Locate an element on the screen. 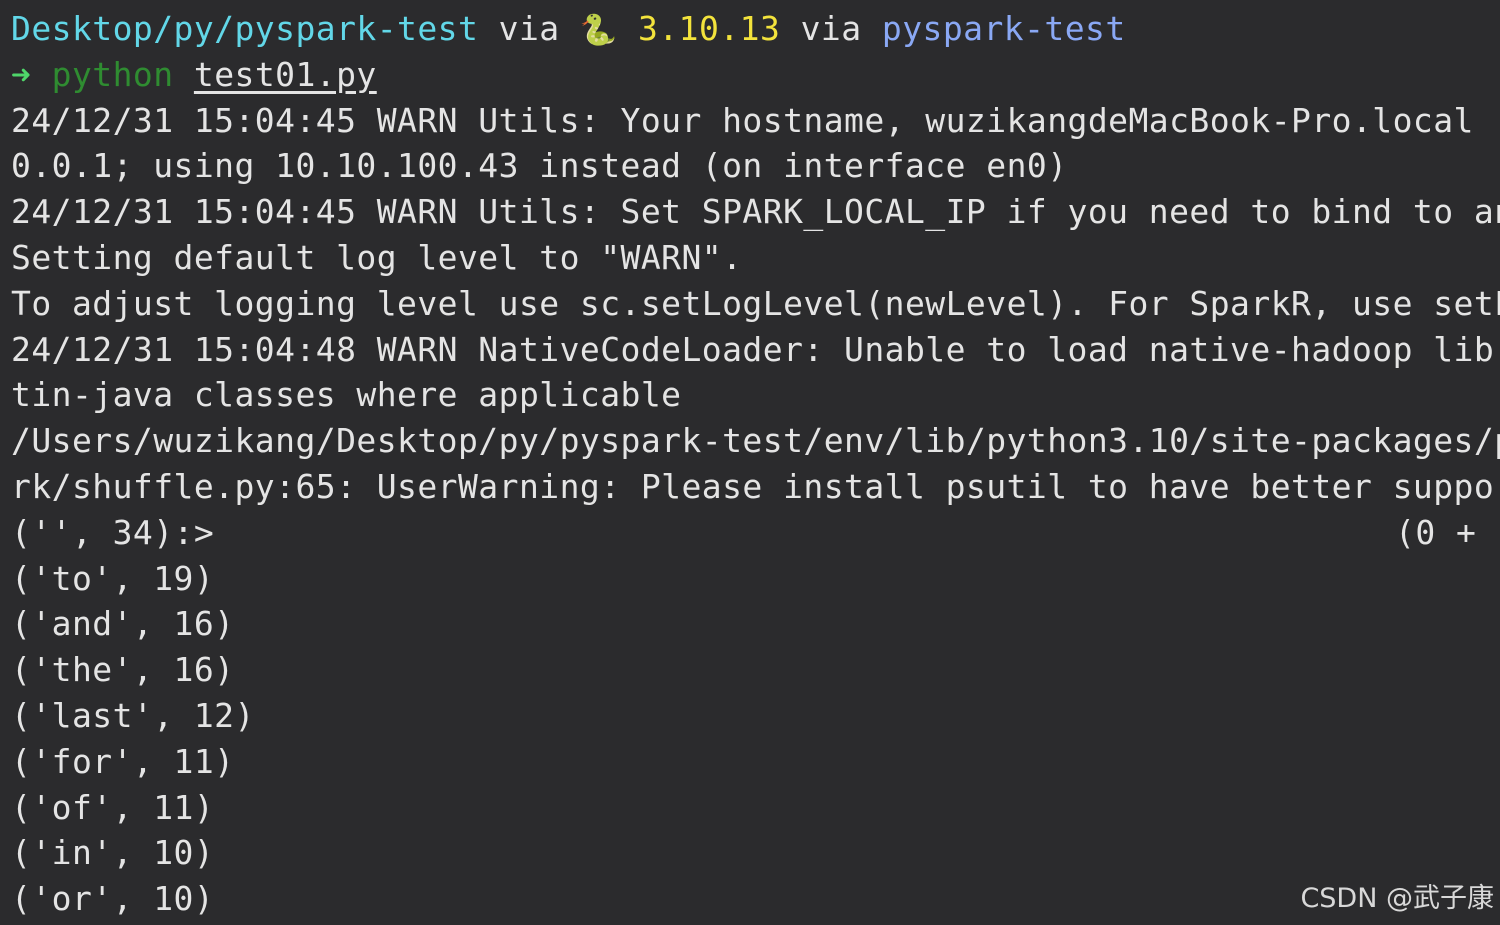  python-version: 3.10.13 is located at coordinates (709, 28).